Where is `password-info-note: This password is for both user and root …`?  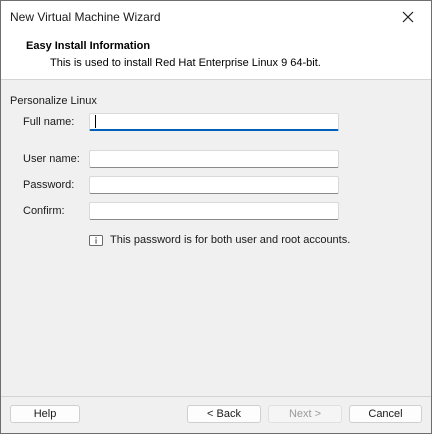 password-info-note: This password is for both user and root … is located at coordinates (219, 240).